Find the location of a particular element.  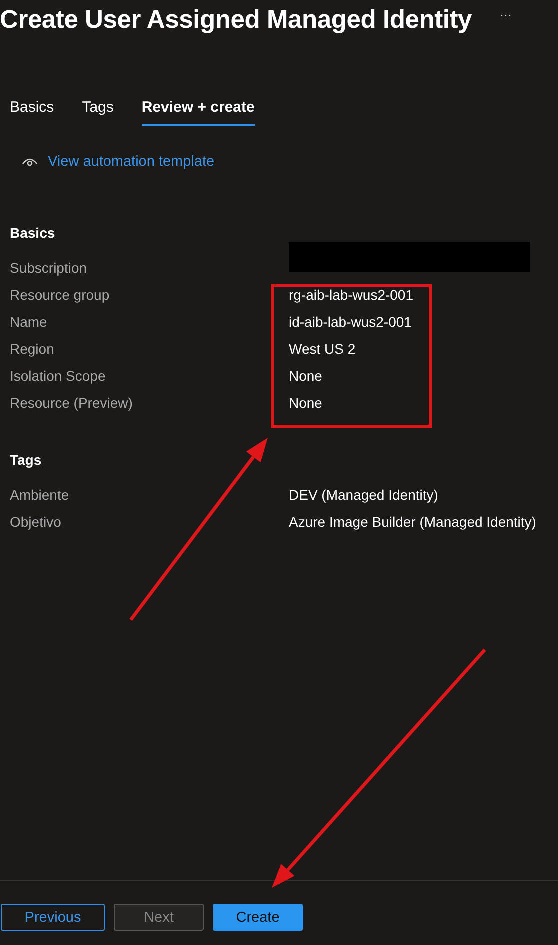

field-value: West US 2 is located at coordinates (322, 349).